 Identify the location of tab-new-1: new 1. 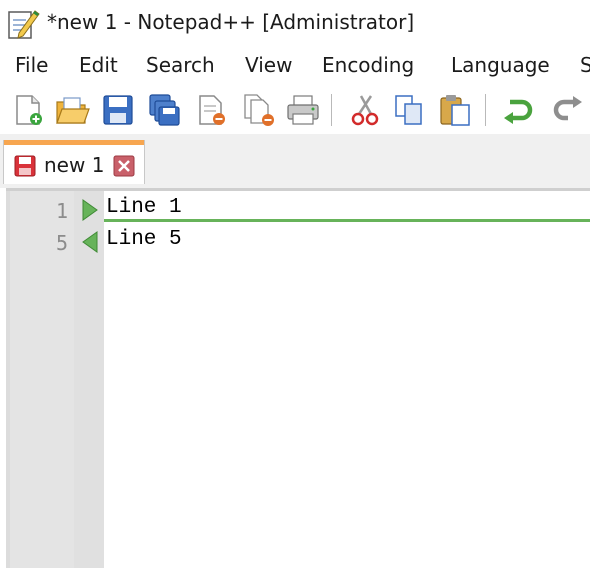
(74, 162).